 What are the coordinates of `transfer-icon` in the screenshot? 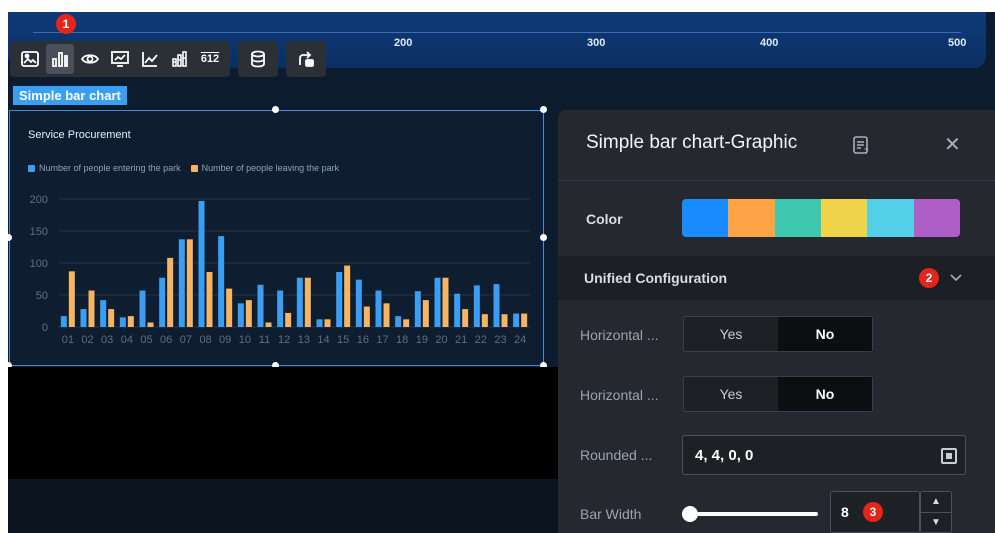 It's located at (306, 59).